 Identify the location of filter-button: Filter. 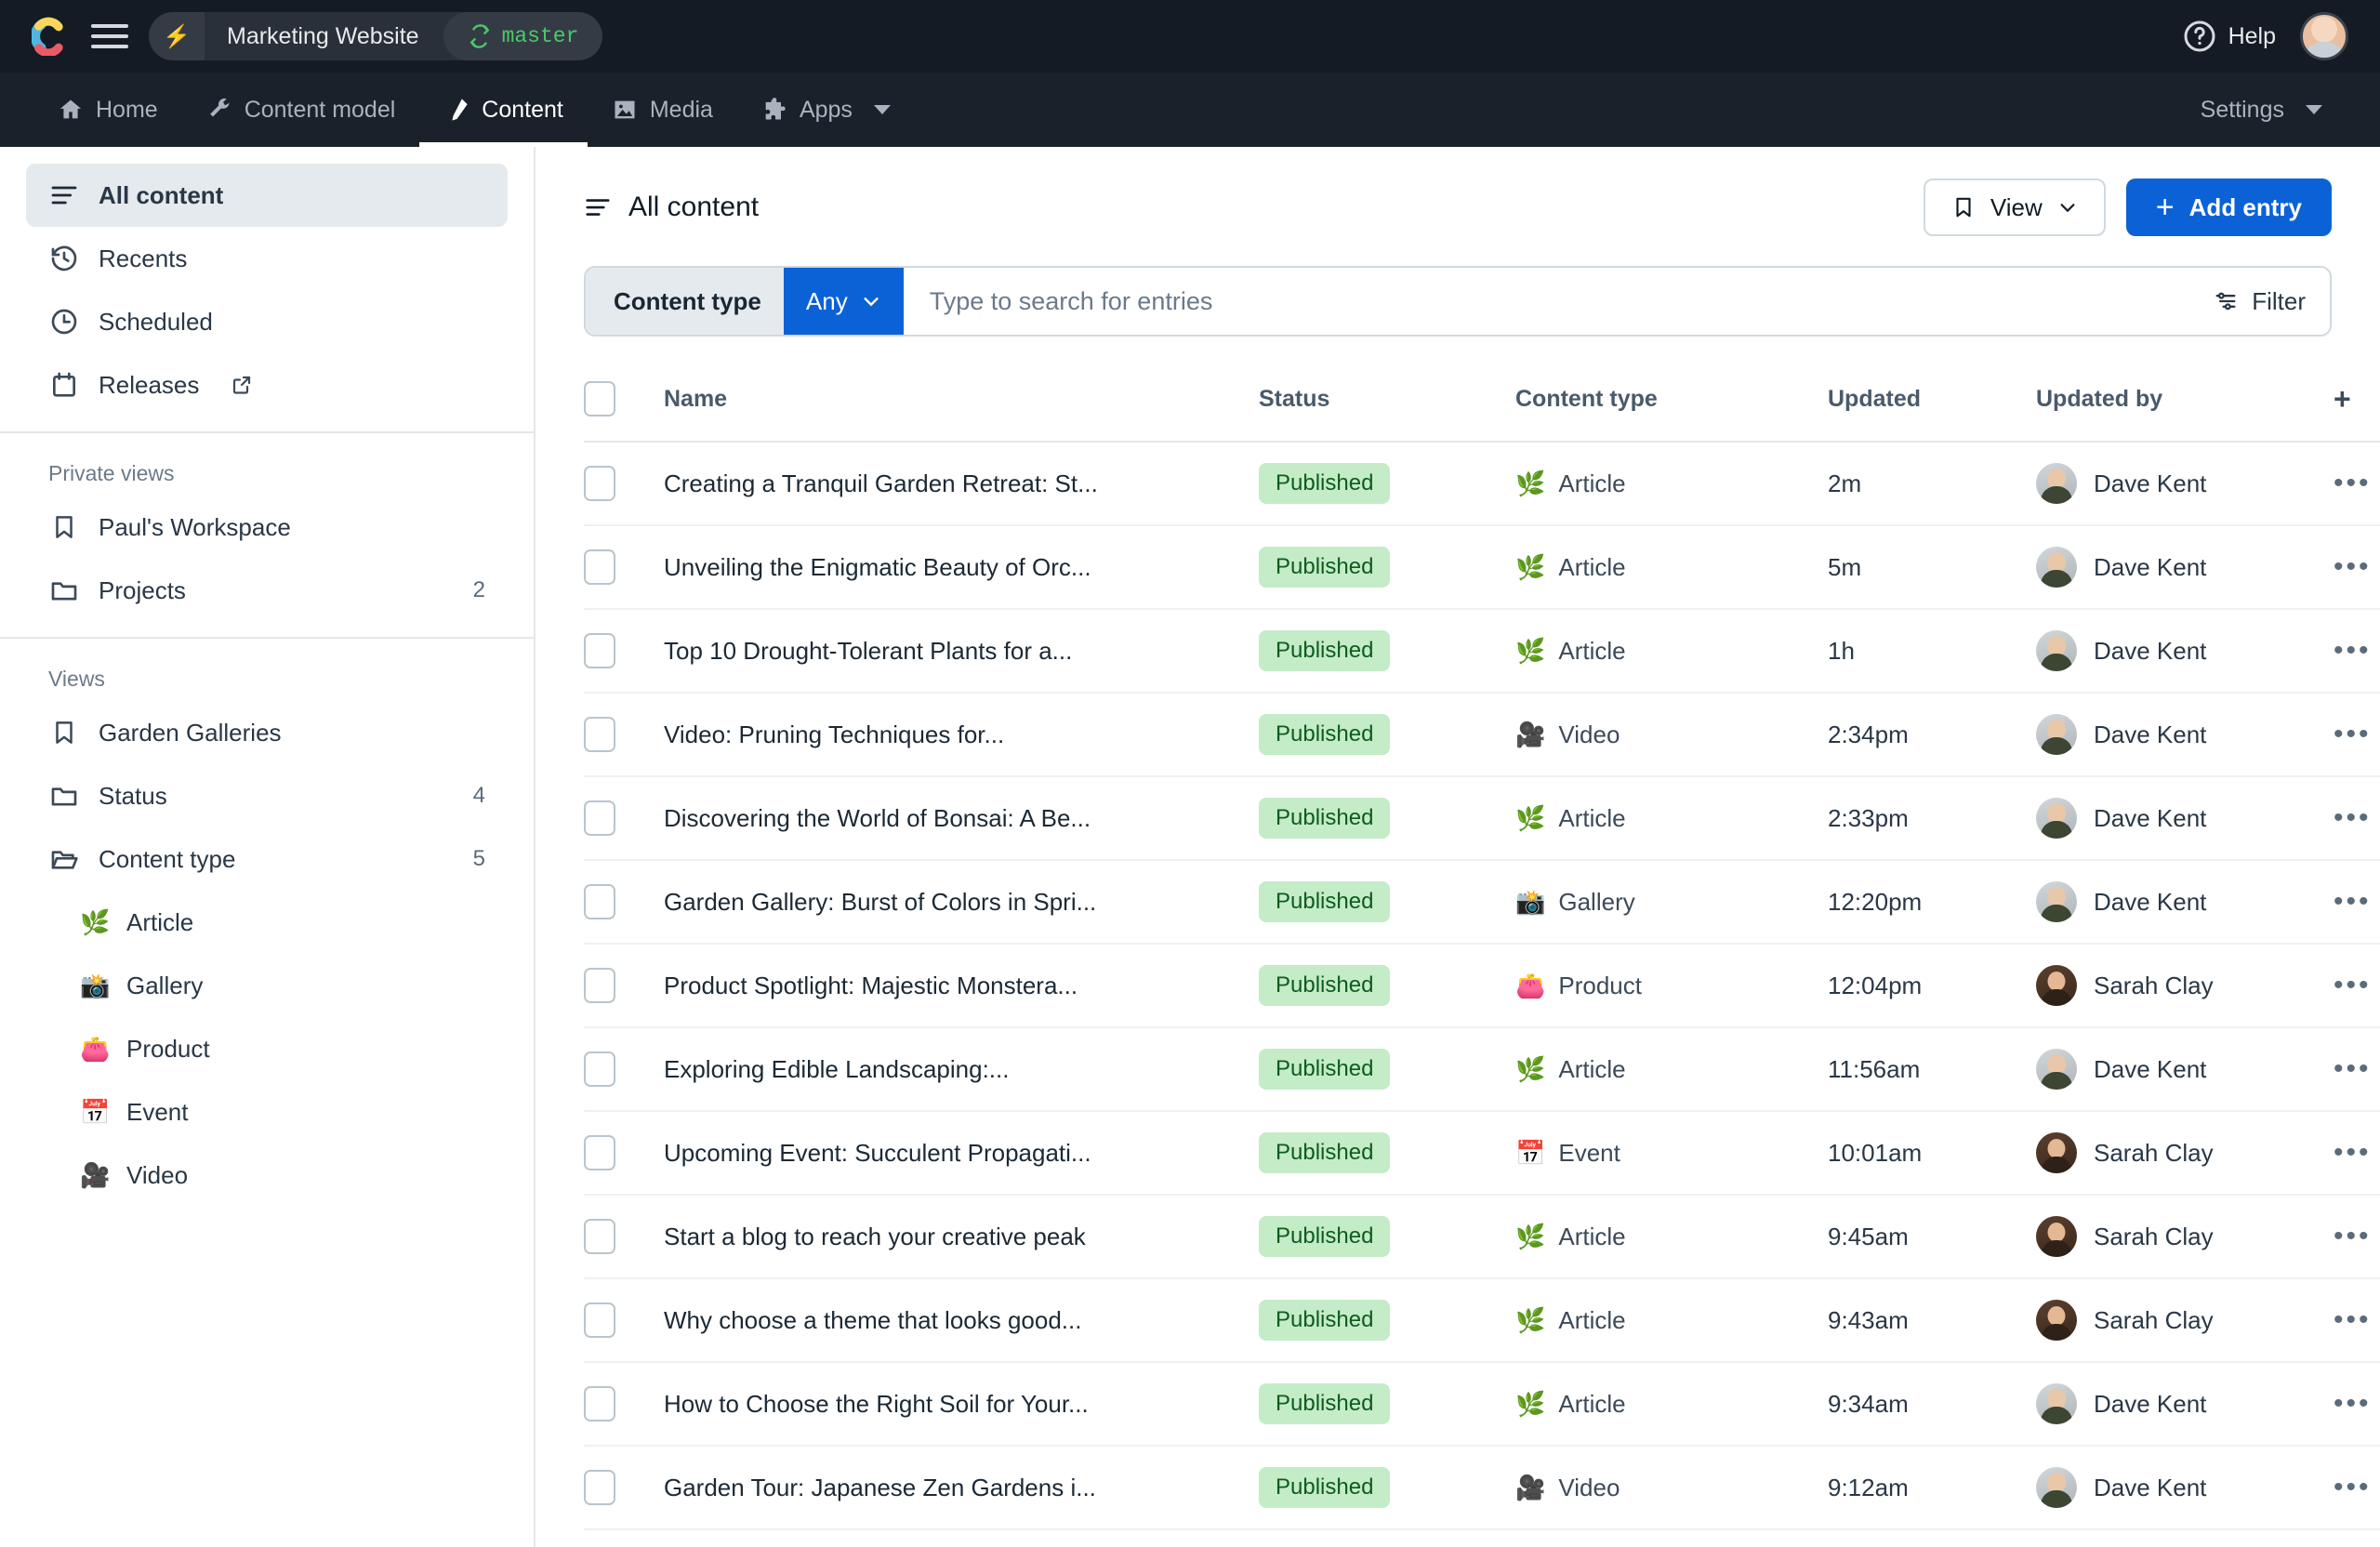
(2259, 301).